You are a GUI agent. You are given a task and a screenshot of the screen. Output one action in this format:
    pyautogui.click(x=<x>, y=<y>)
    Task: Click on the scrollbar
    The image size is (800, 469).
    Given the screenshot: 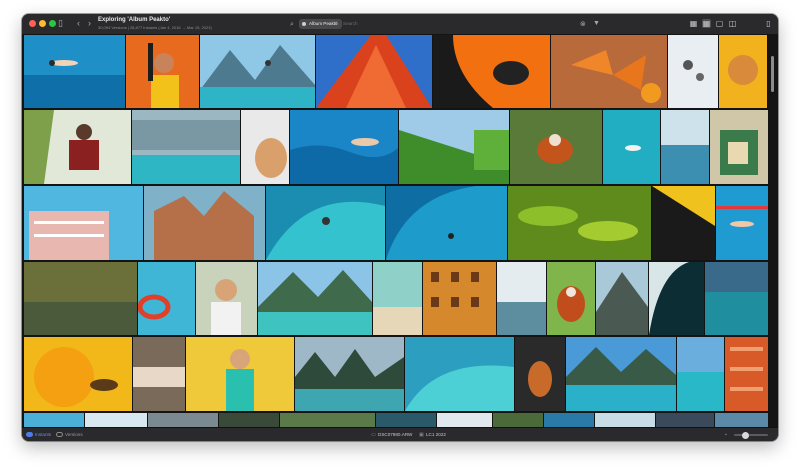 What is the action you would take?
    pyautogui.click(x=772, y=74)
    